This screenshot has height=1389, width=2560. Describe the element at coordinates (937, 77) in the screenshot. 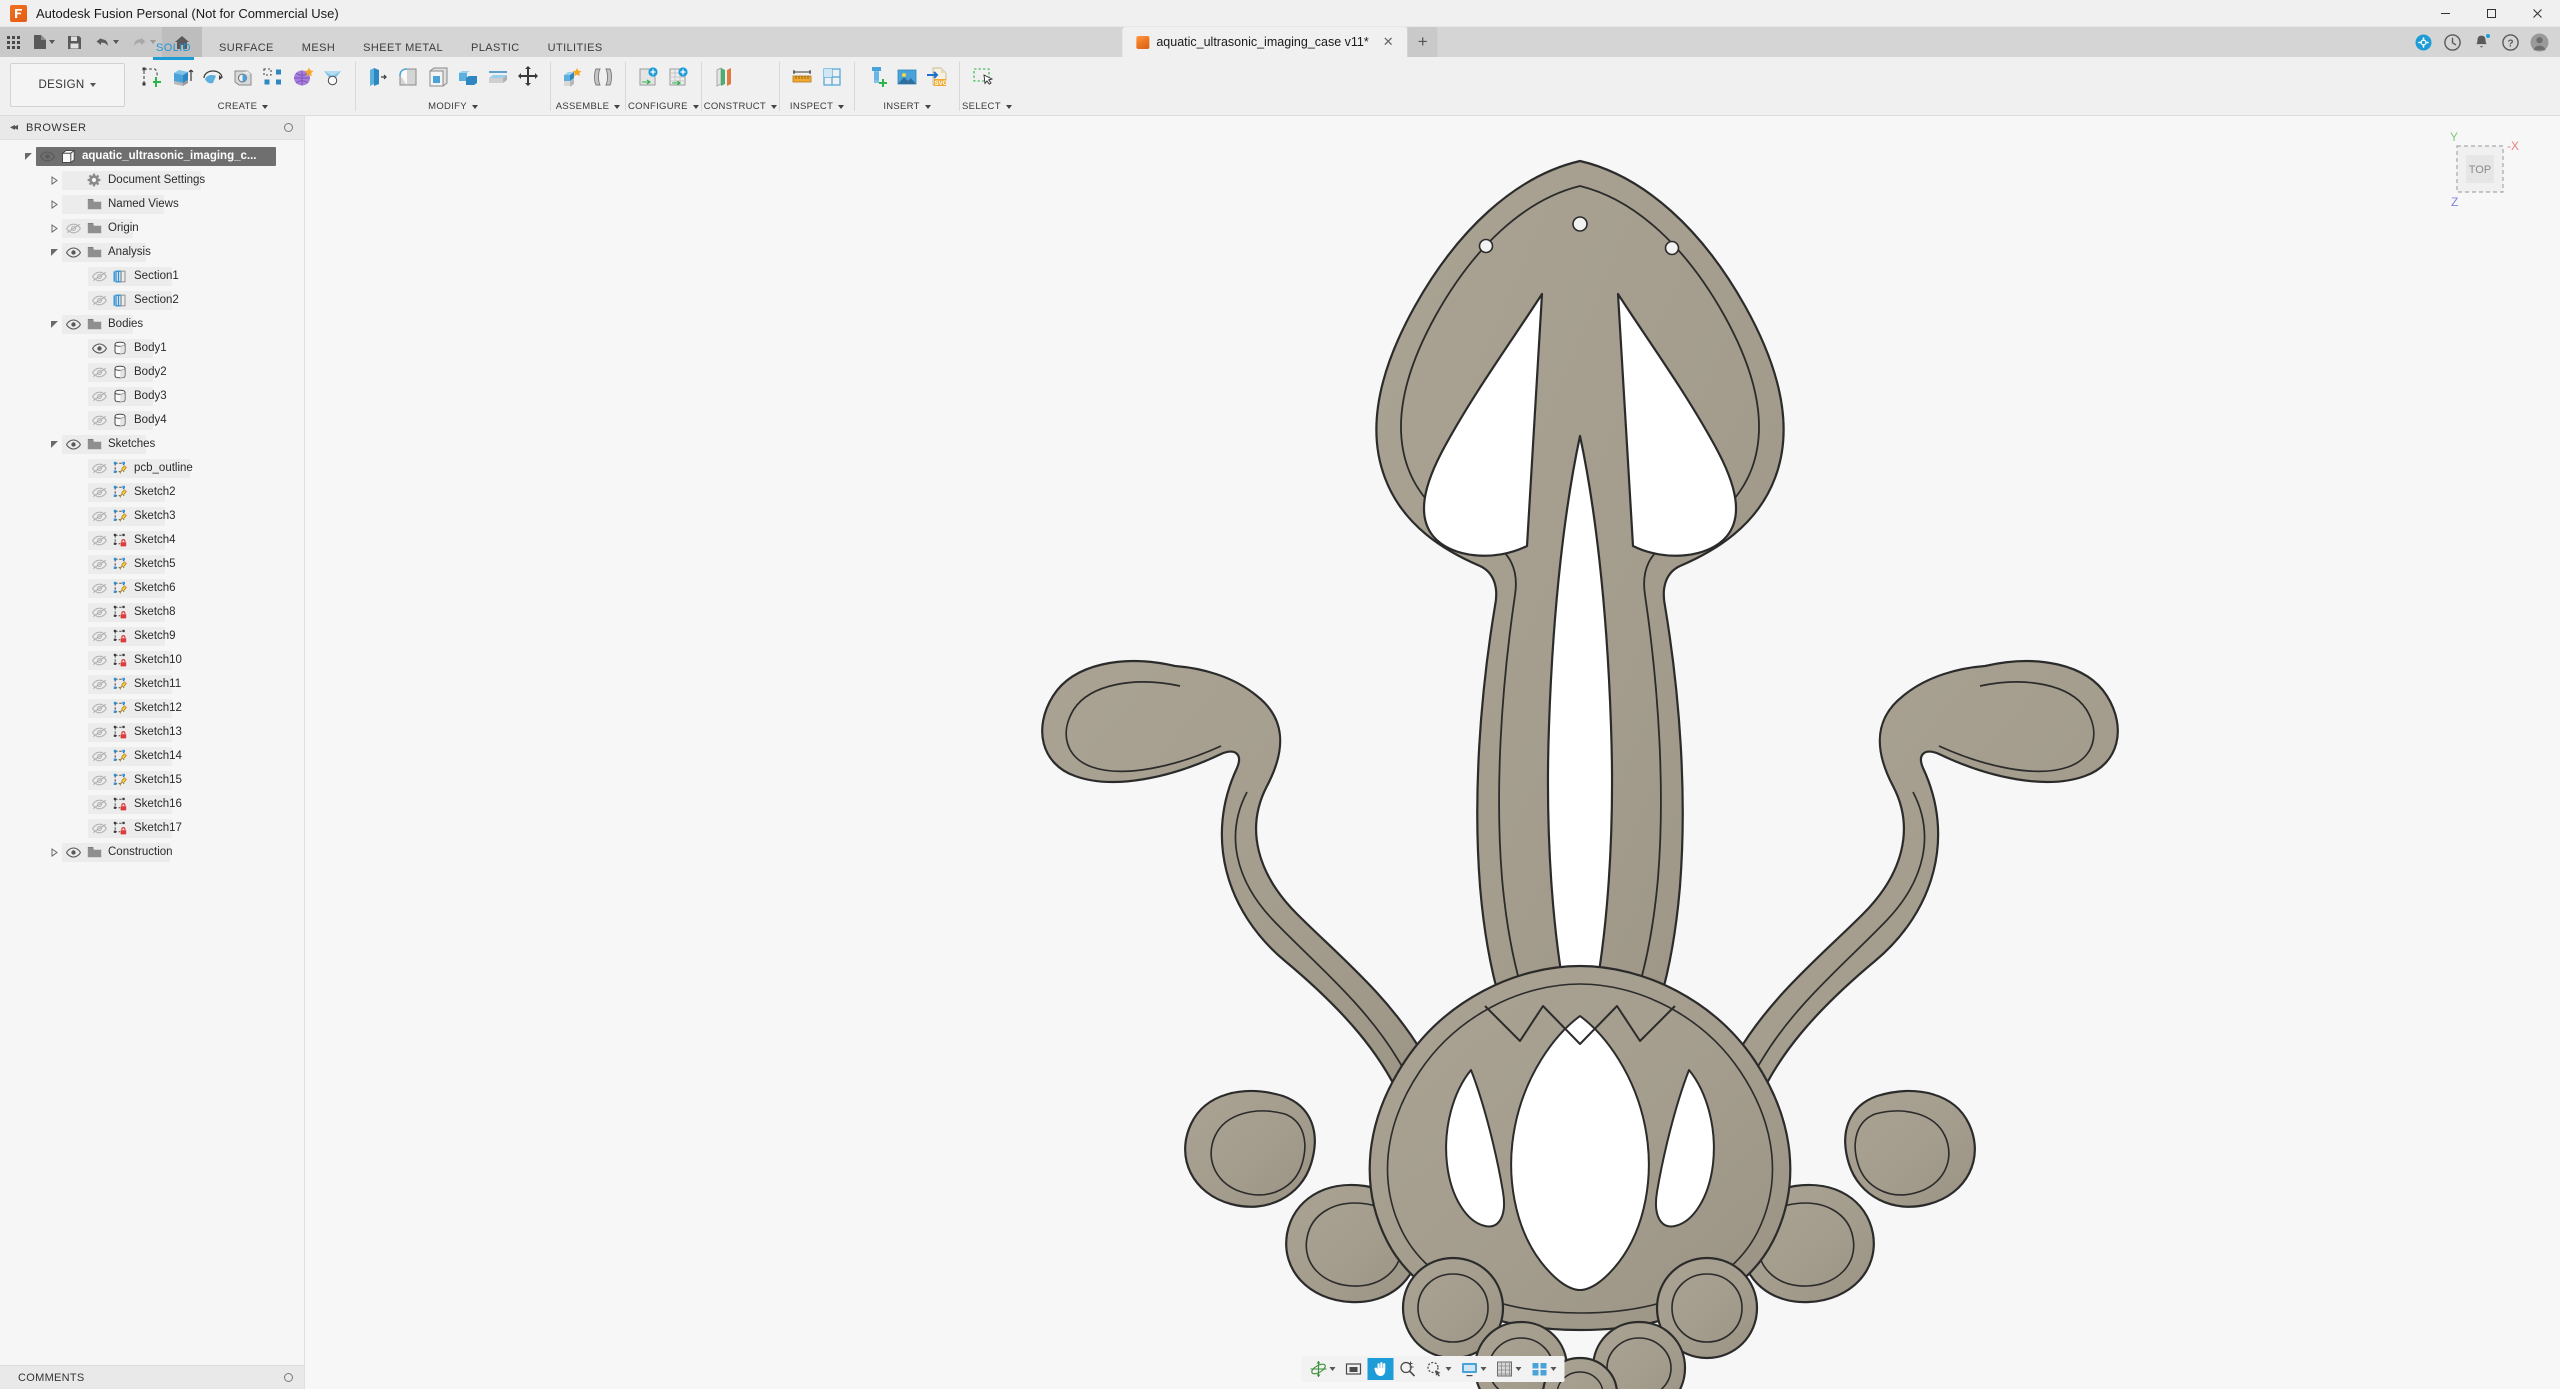

I see `insert-svg-icon: SVG` at that location.